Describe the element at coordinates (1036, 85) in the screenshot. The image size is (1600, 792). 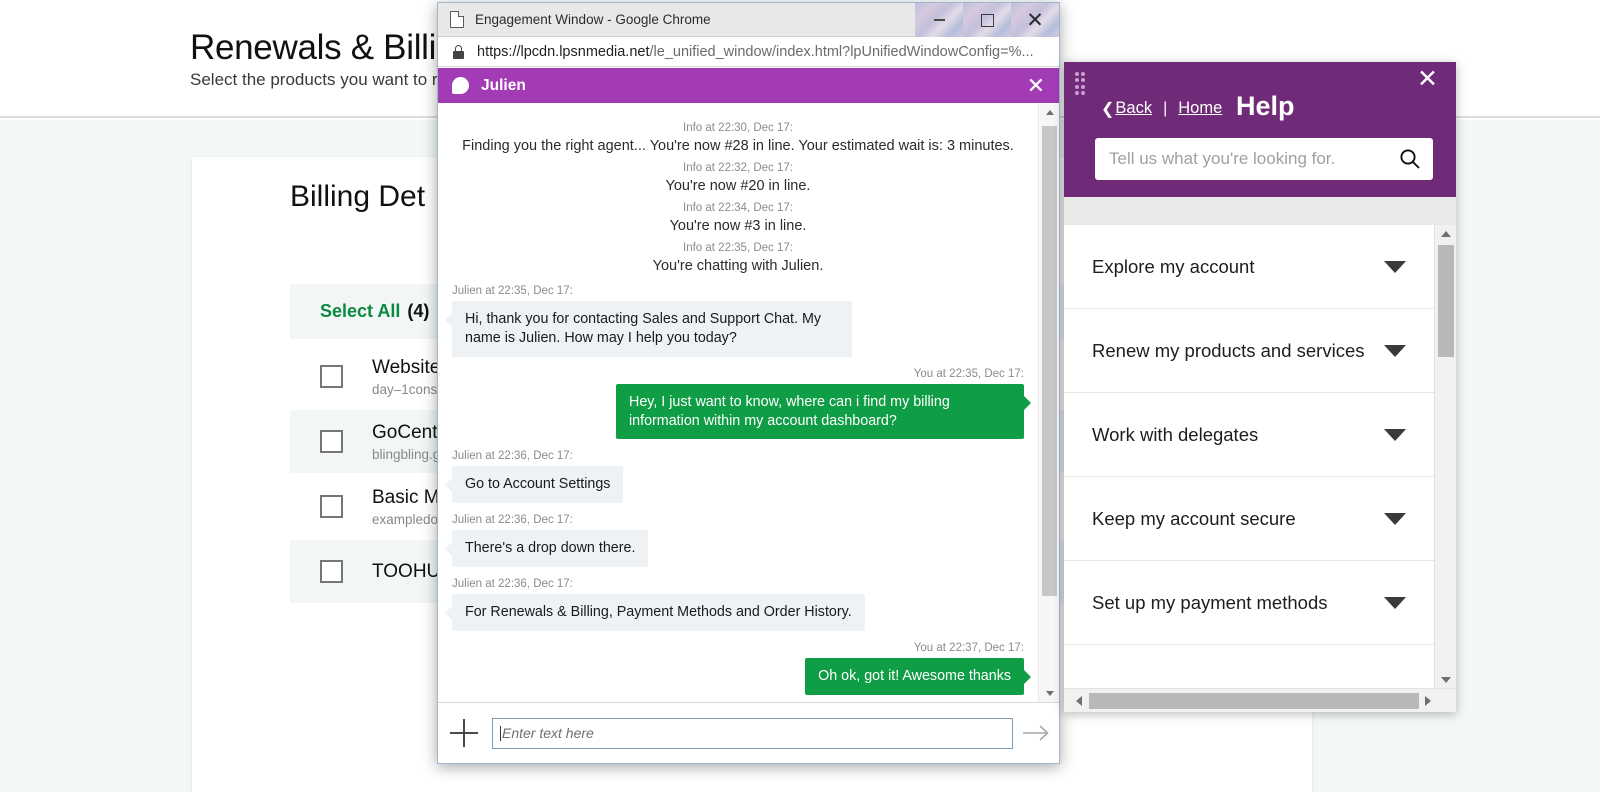
I see `chat-close-button: ✕` at that location.